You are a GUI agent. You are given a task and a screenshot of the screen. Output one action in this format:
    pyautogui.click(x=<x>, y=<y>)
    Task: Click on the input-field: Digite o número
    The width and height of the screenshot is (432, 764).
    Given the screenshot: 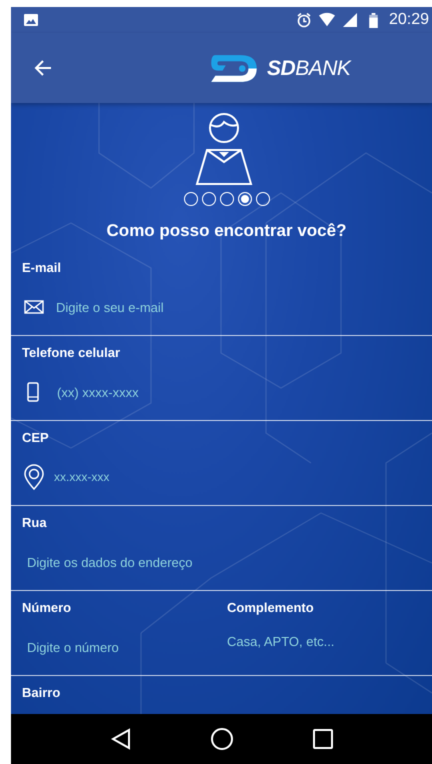 What is the action you would take?
    pyautogui.click(x=122, y=647)
    